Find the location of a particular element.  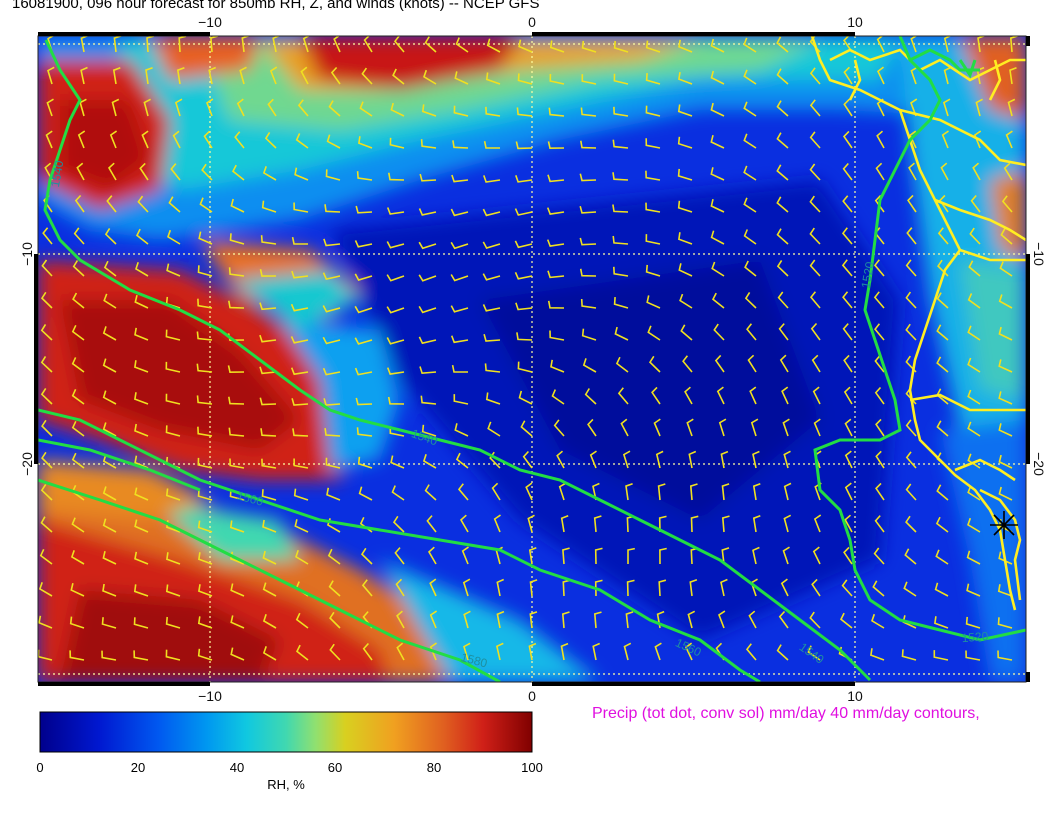

colorbar-ramp is located at coordinates (286, 732).